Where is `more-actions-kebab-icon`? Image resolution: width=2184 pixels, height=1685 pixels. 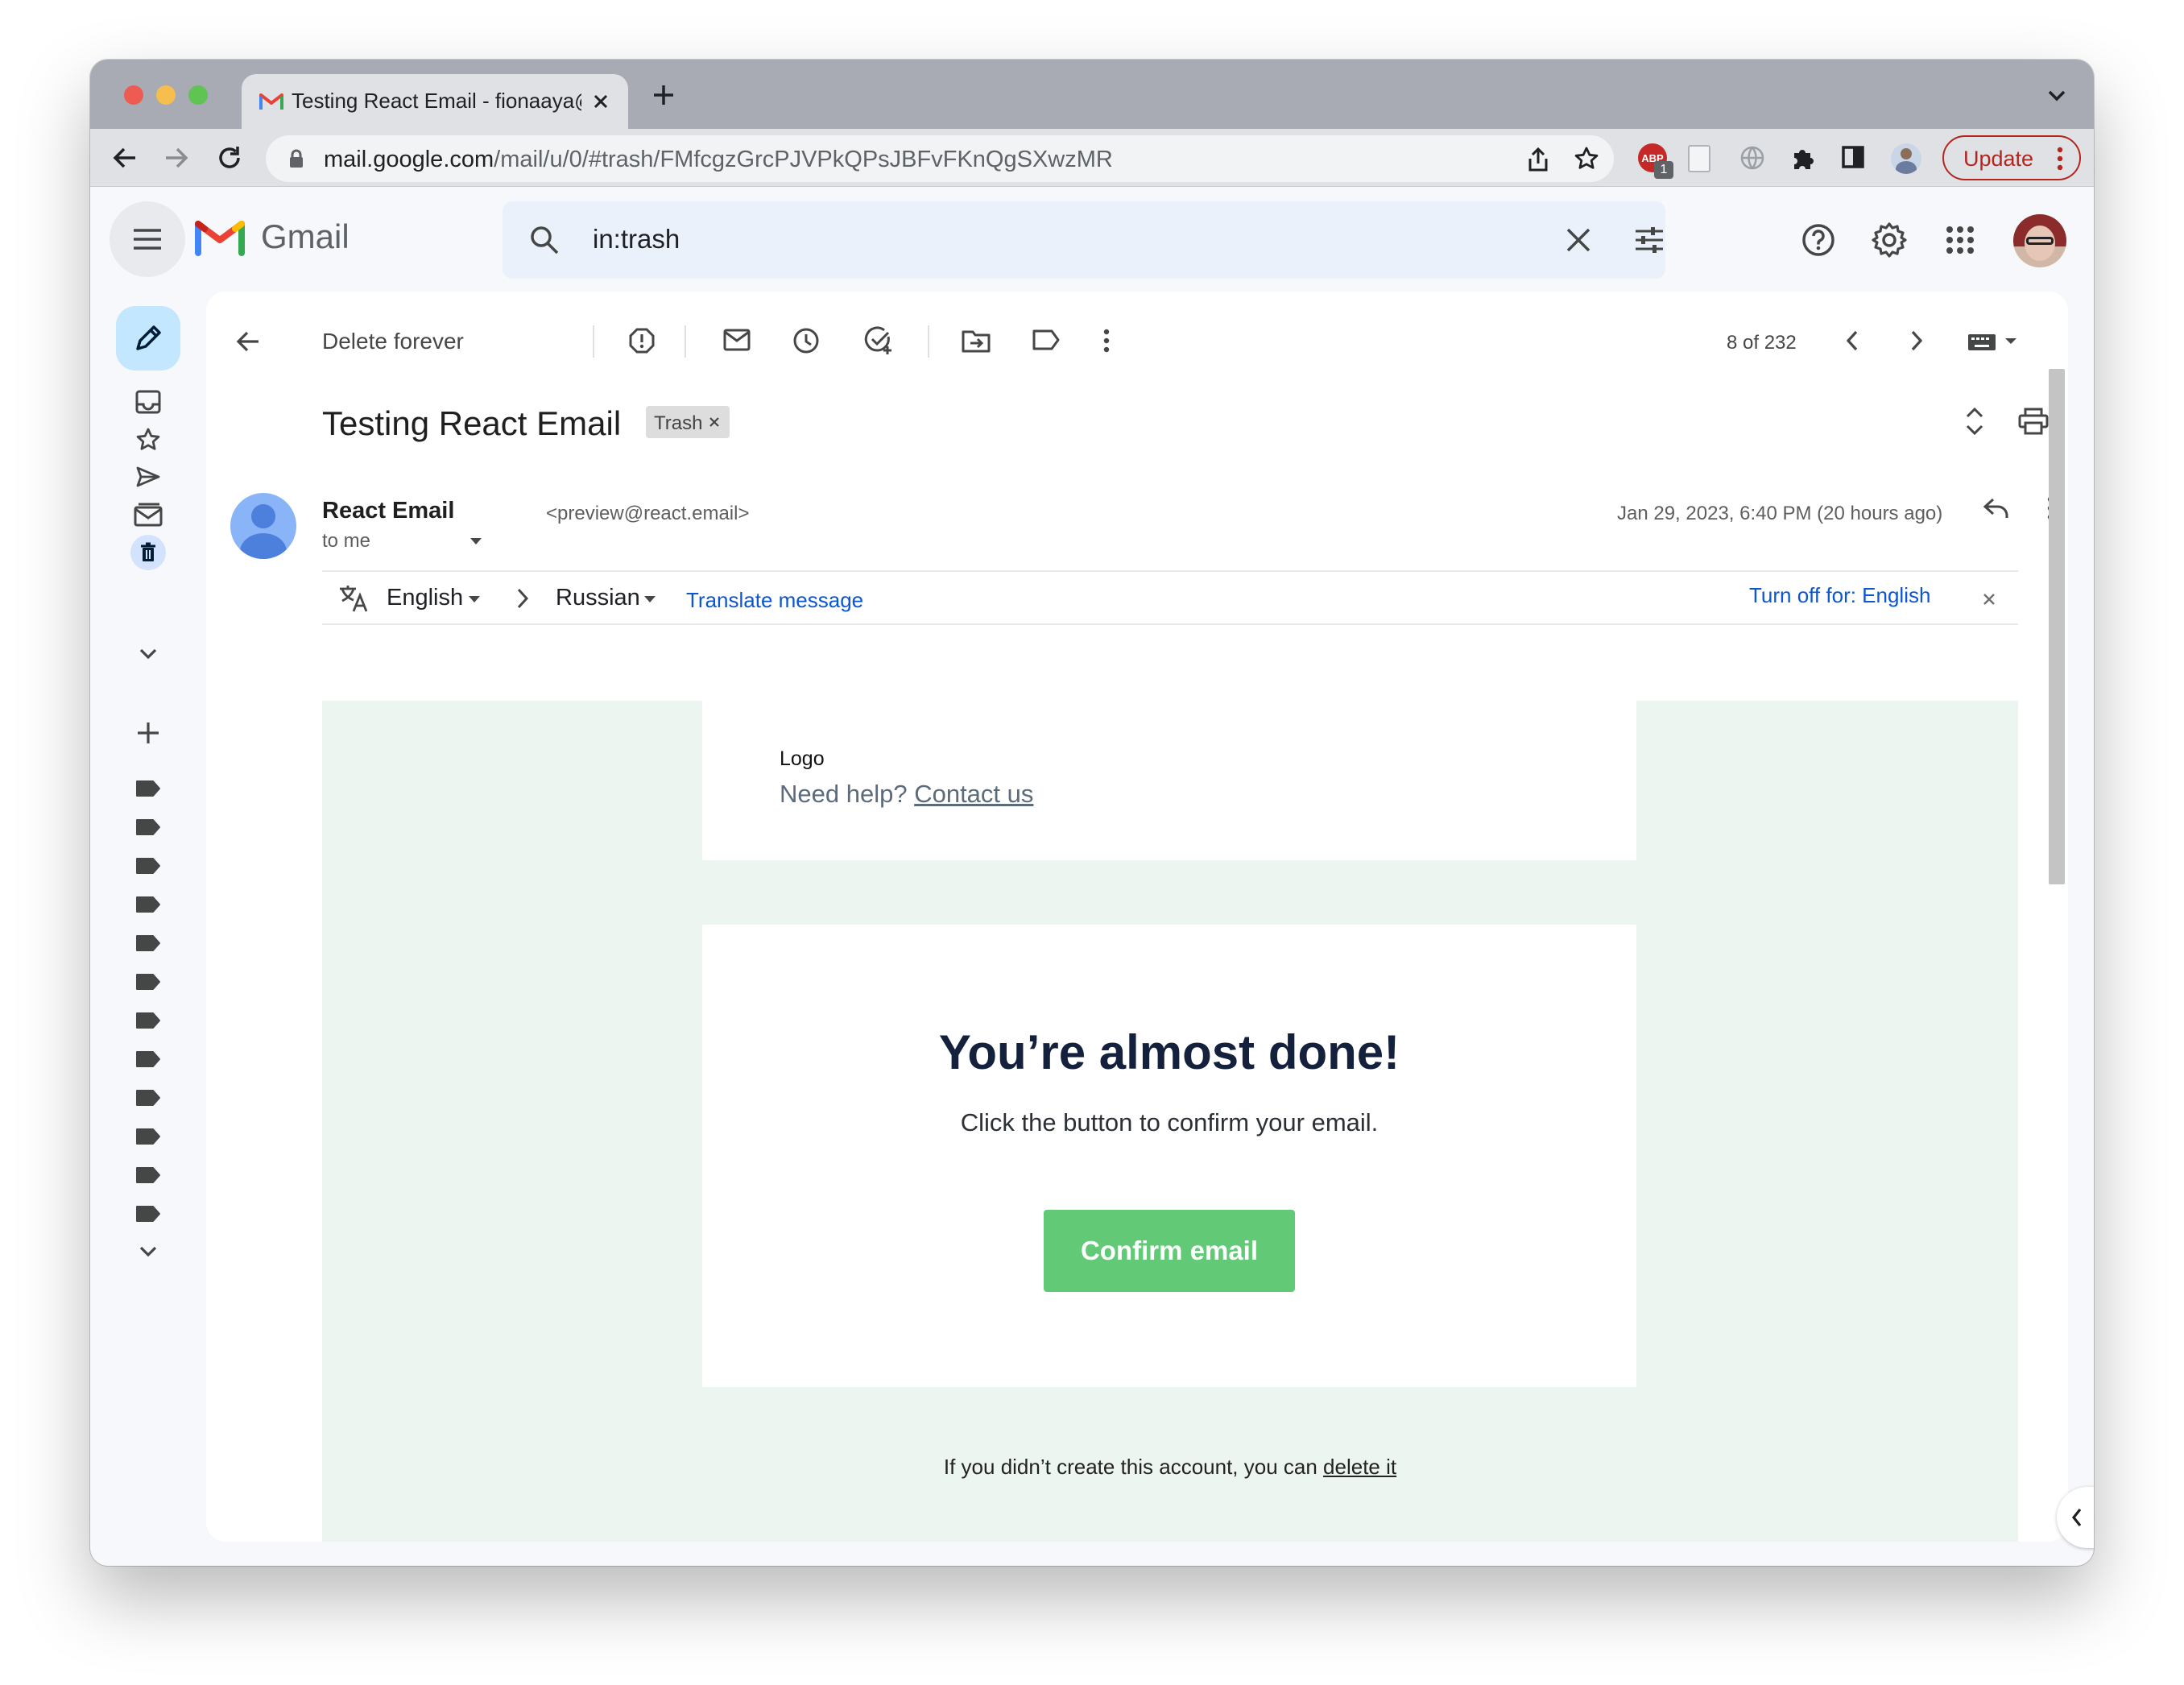
more-actions-kebab-icon is located at coordinates (1106, 341).